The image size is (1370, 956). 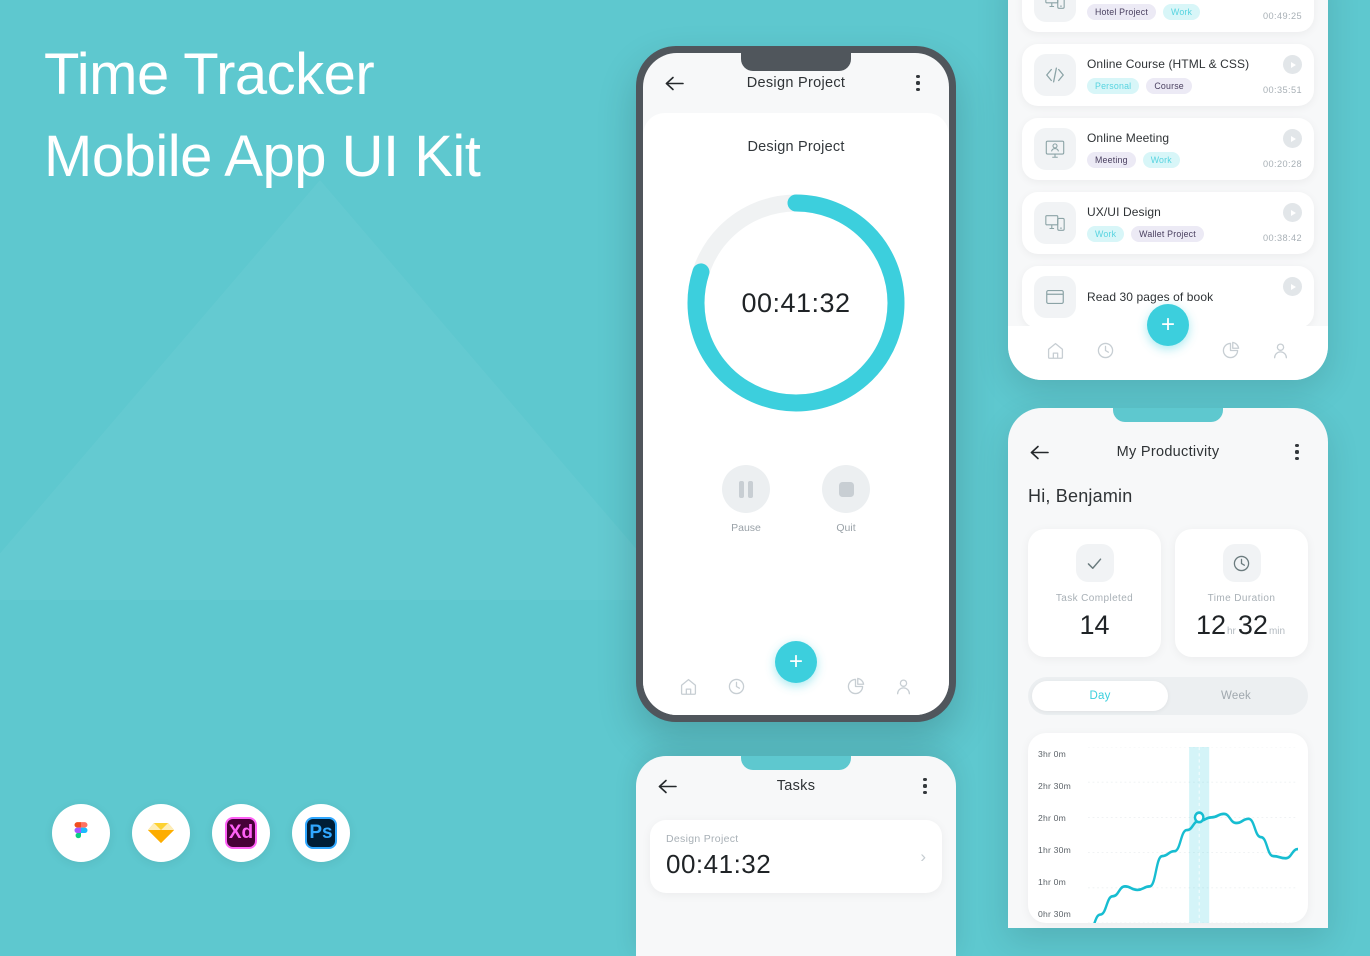 I want to click on list-item: UX/UI Design Work Wallet Project 00:38:42, so click(x=1168, y=223).